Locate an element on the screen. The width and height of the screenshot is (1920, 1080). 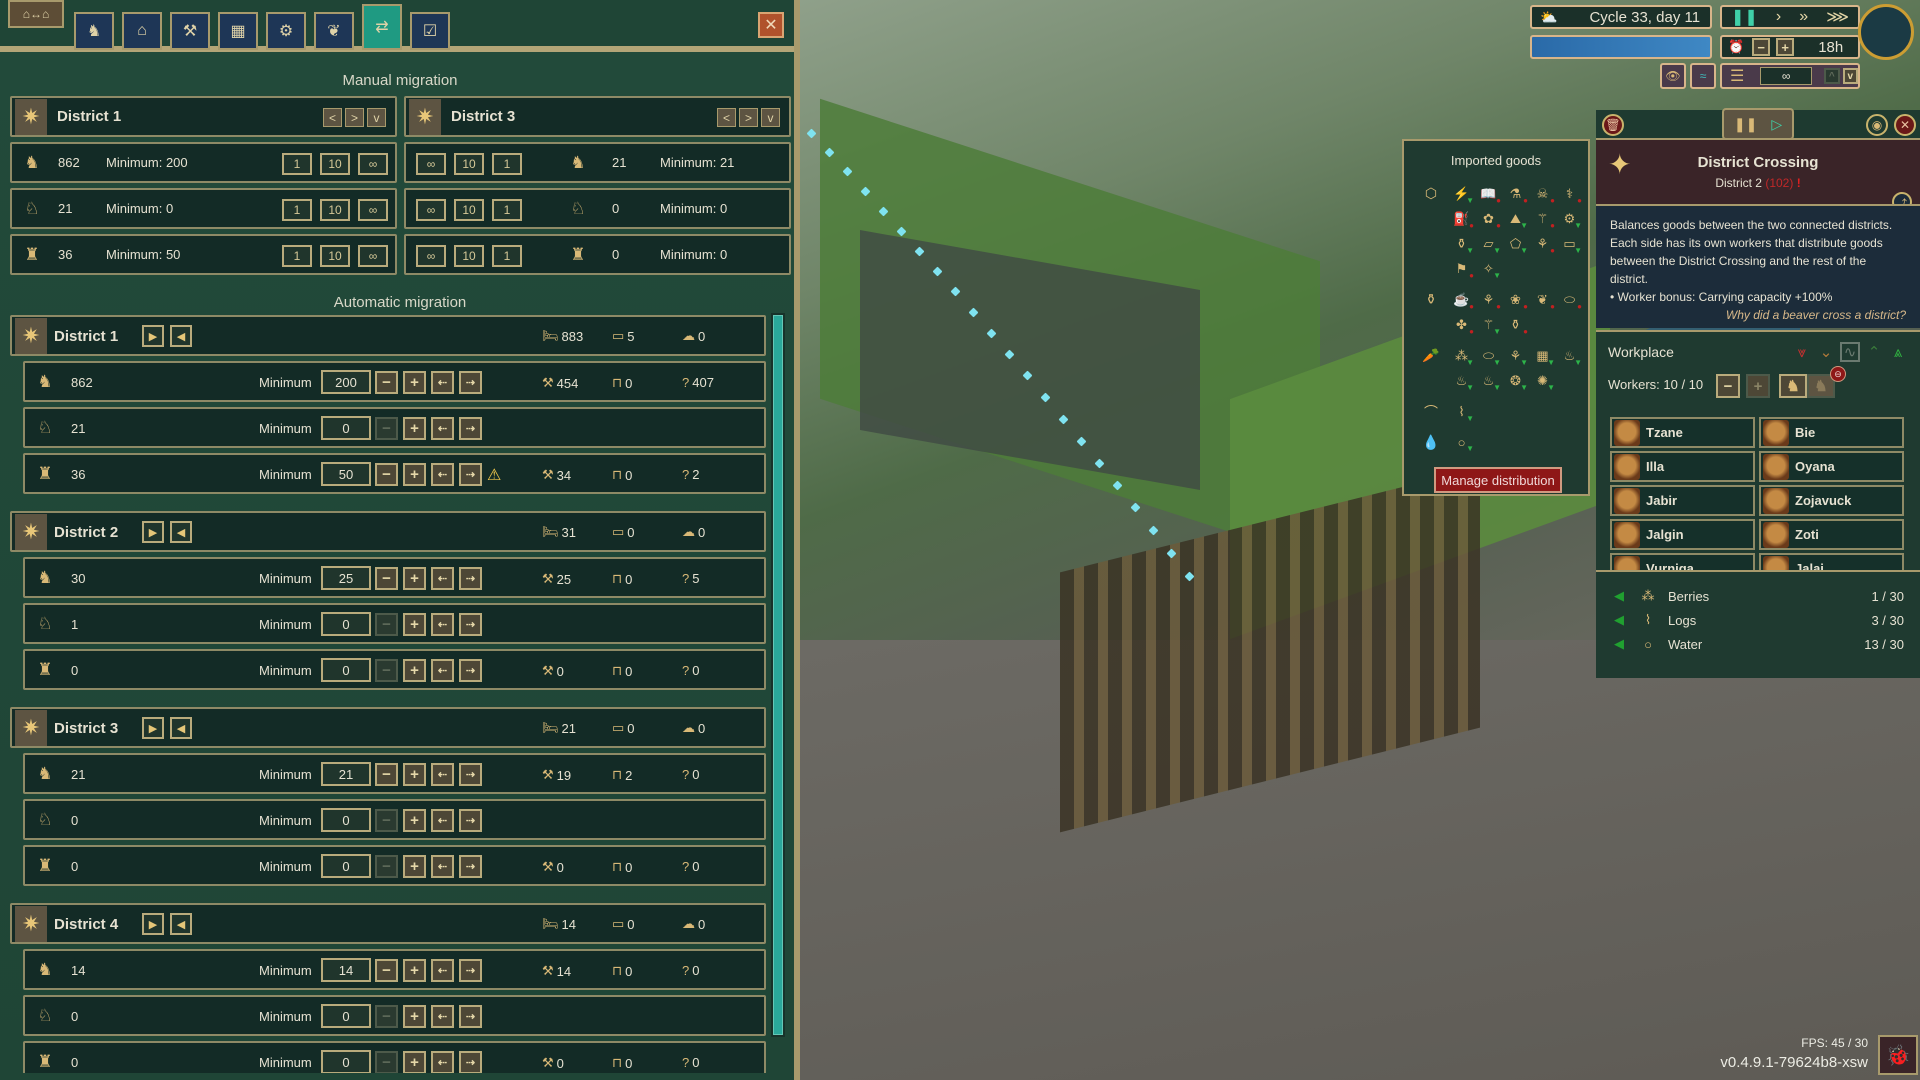
prev-district-button: < is located at coordinates (726, 117).